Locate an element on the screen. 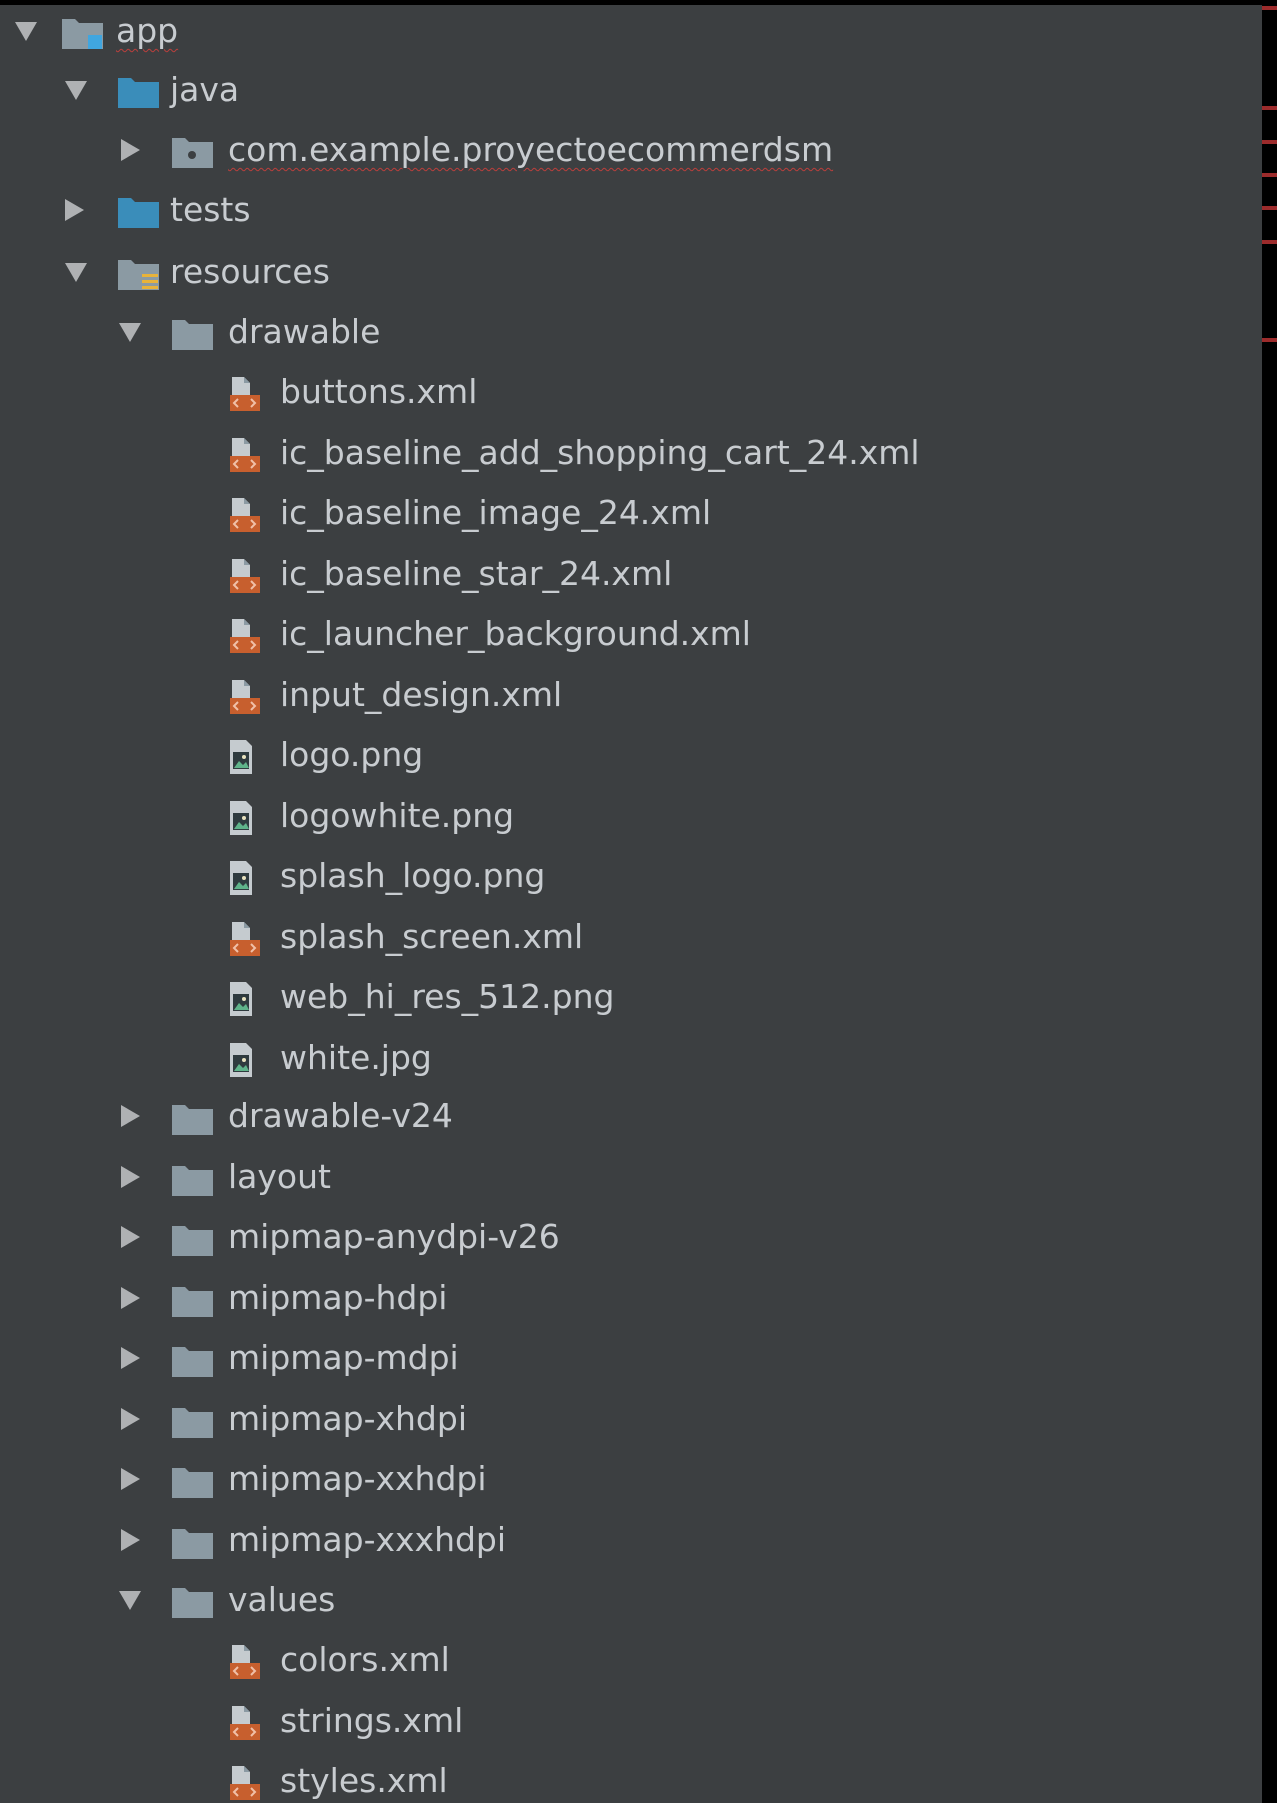 Image resolution: width=1277 pixels, height=1803 pixels. tree-node-label: splash_logo.png is located at coordinates (413, 875).